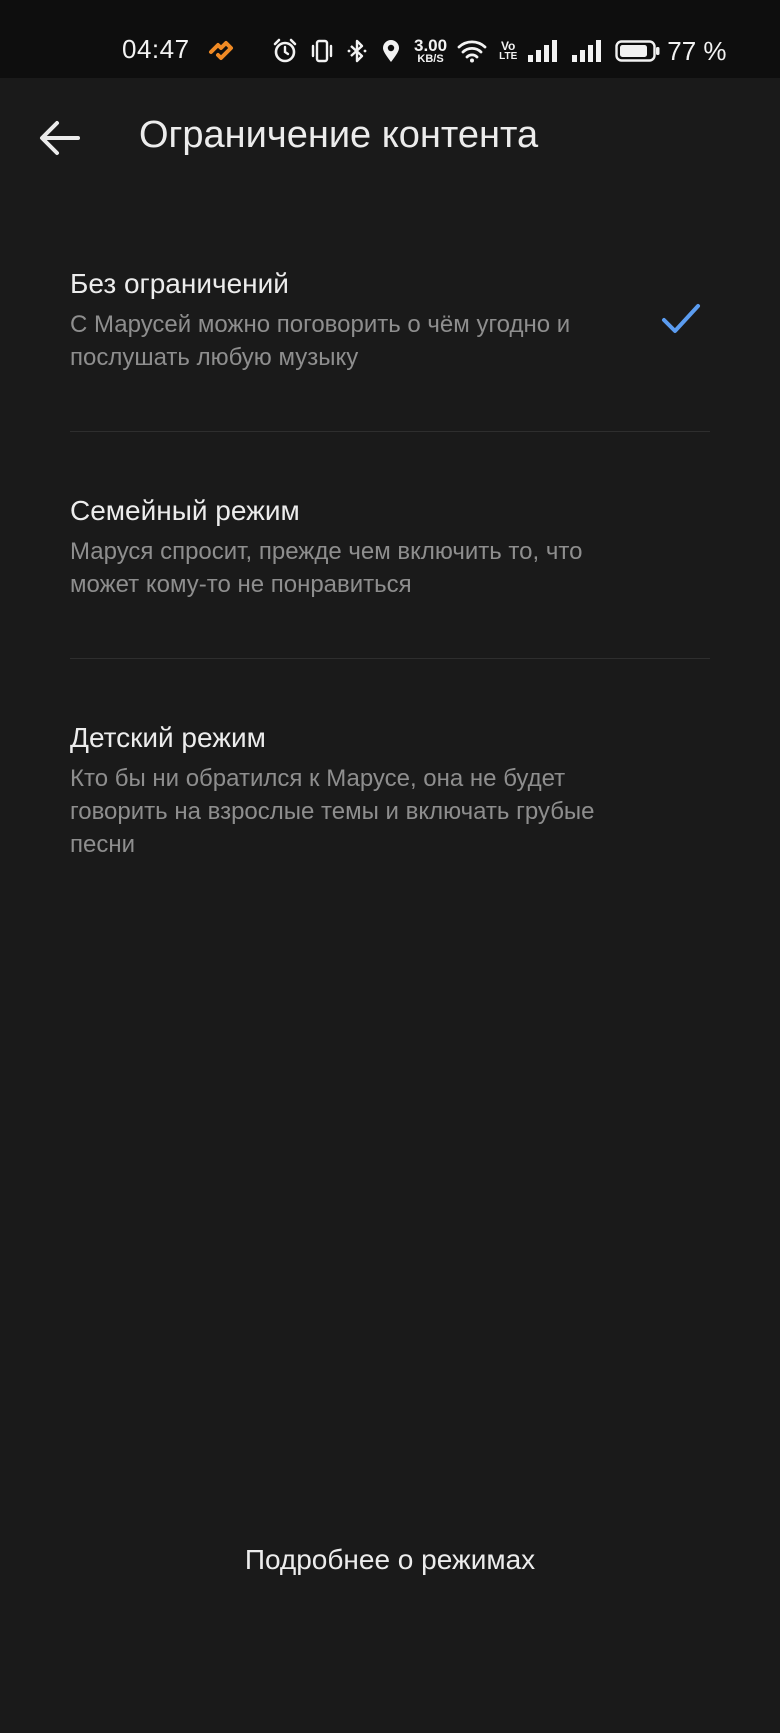 This screenshot has height=1733, width=780. Describe the element at coordinates (697, 50) in the screenshot. I see `battery-percent: 77 %` at that location.